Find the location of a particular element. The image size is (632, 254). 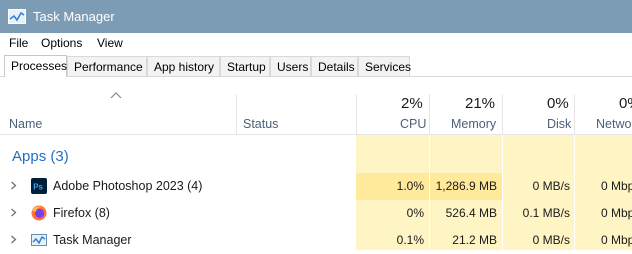

memory-value: 21.2 MB is located at coordinates (474, 240).